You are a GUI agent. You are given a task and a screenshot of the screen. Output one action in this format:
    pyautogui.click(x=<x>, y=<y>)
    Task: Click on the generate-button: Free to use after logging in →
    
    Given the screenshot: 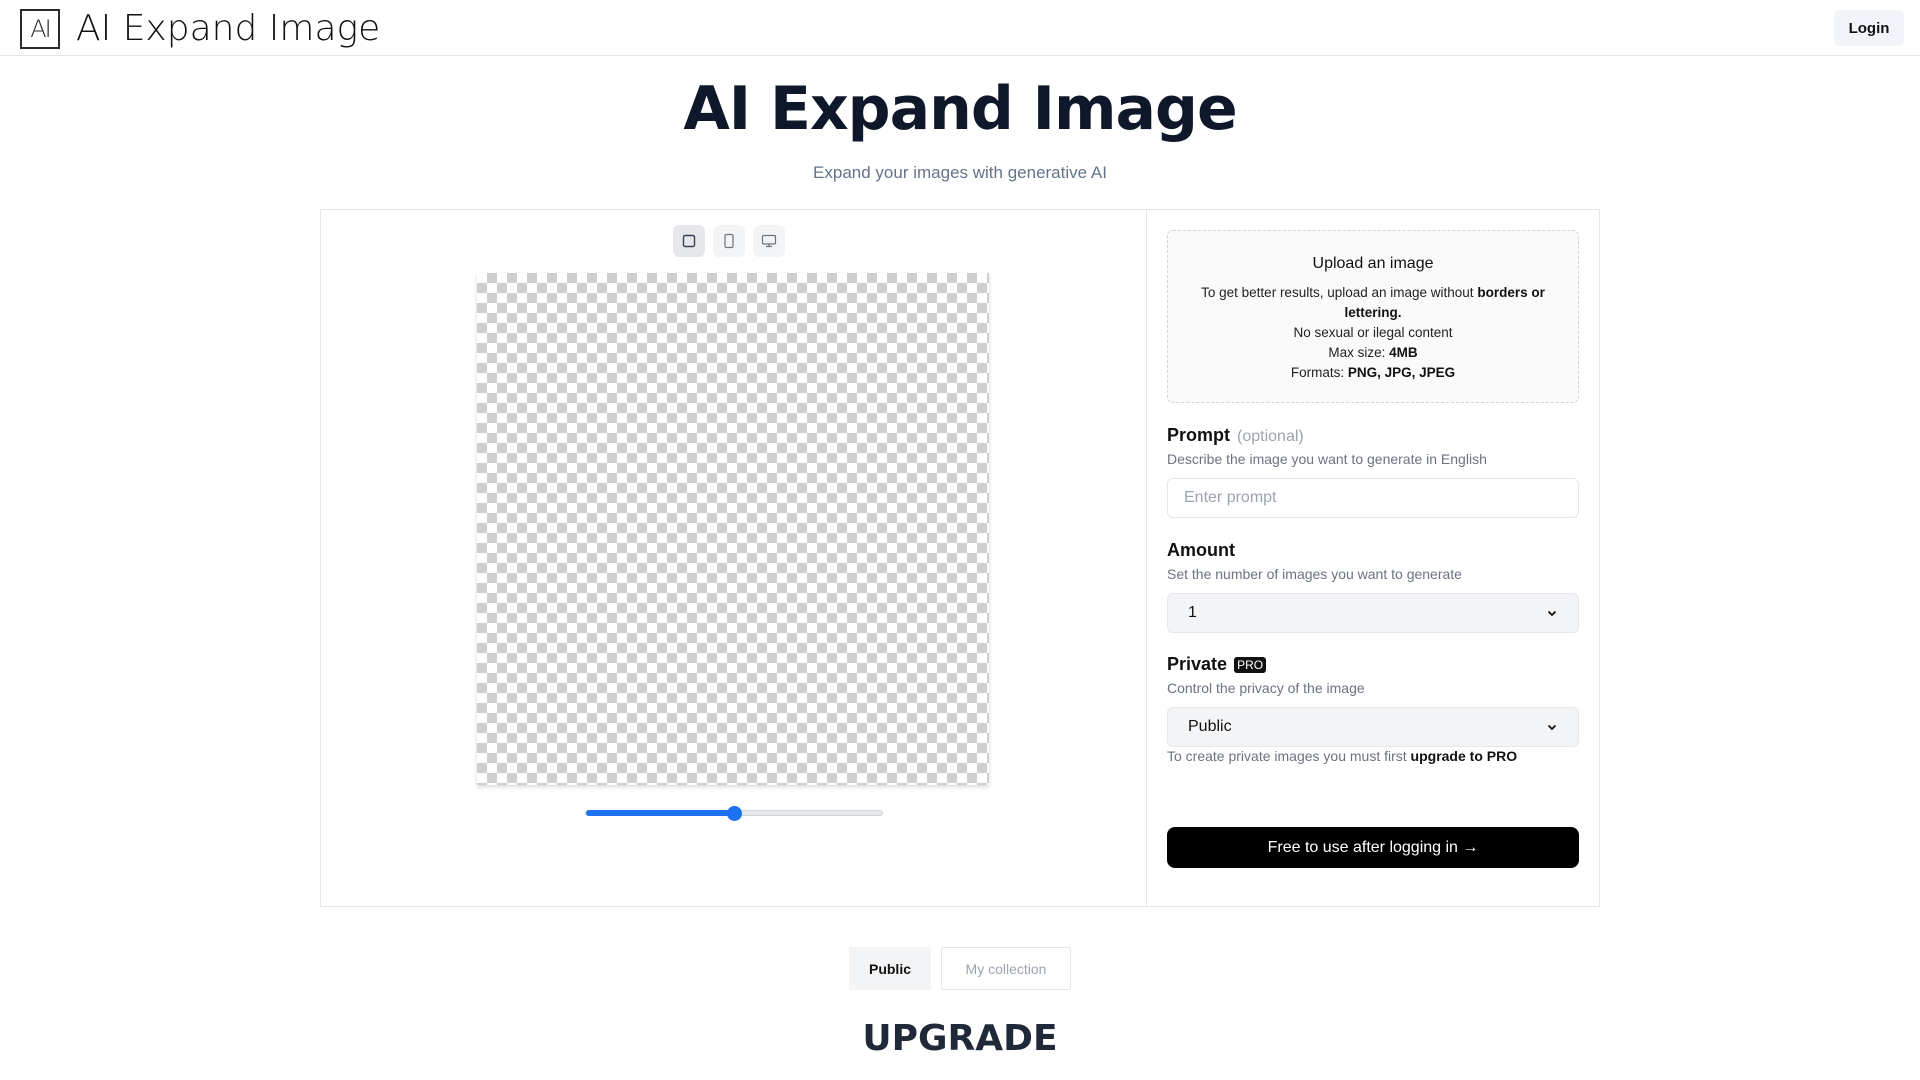 What is the action you would take?
    pyautogui.click(x=1373, y=847)
    